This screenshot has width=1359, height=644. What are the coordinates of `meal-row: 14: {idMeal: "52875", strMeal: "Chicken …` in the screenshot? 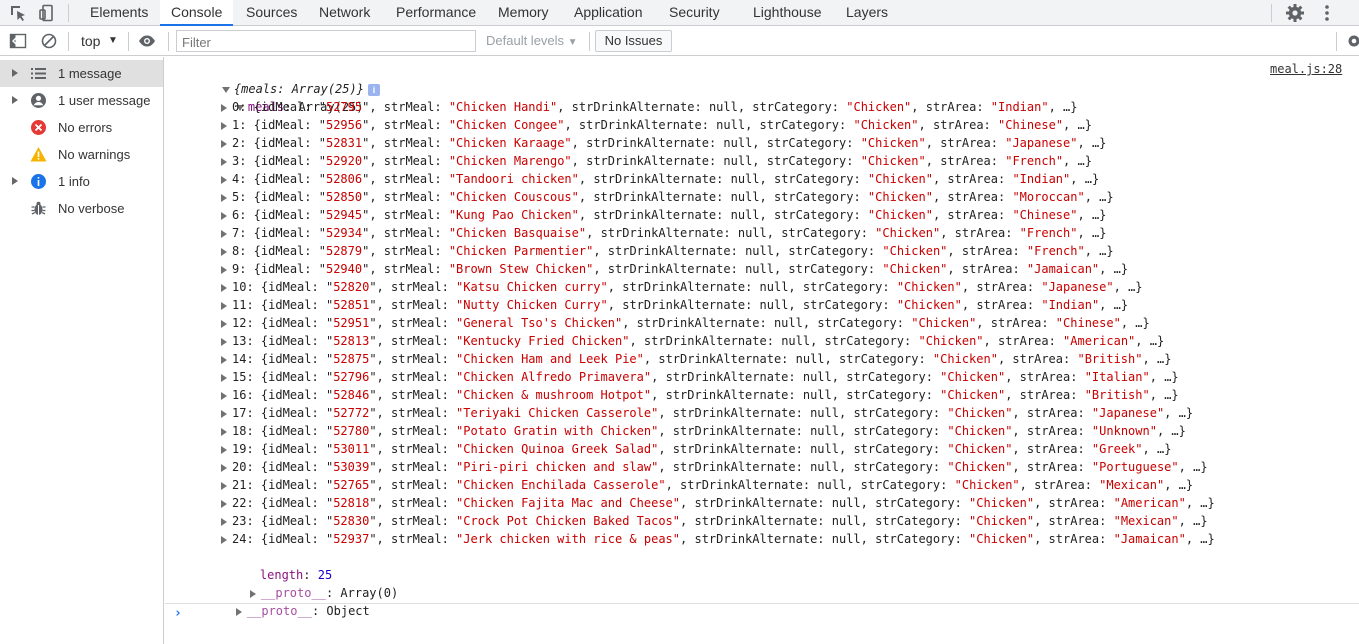 It's located at (696, 359).